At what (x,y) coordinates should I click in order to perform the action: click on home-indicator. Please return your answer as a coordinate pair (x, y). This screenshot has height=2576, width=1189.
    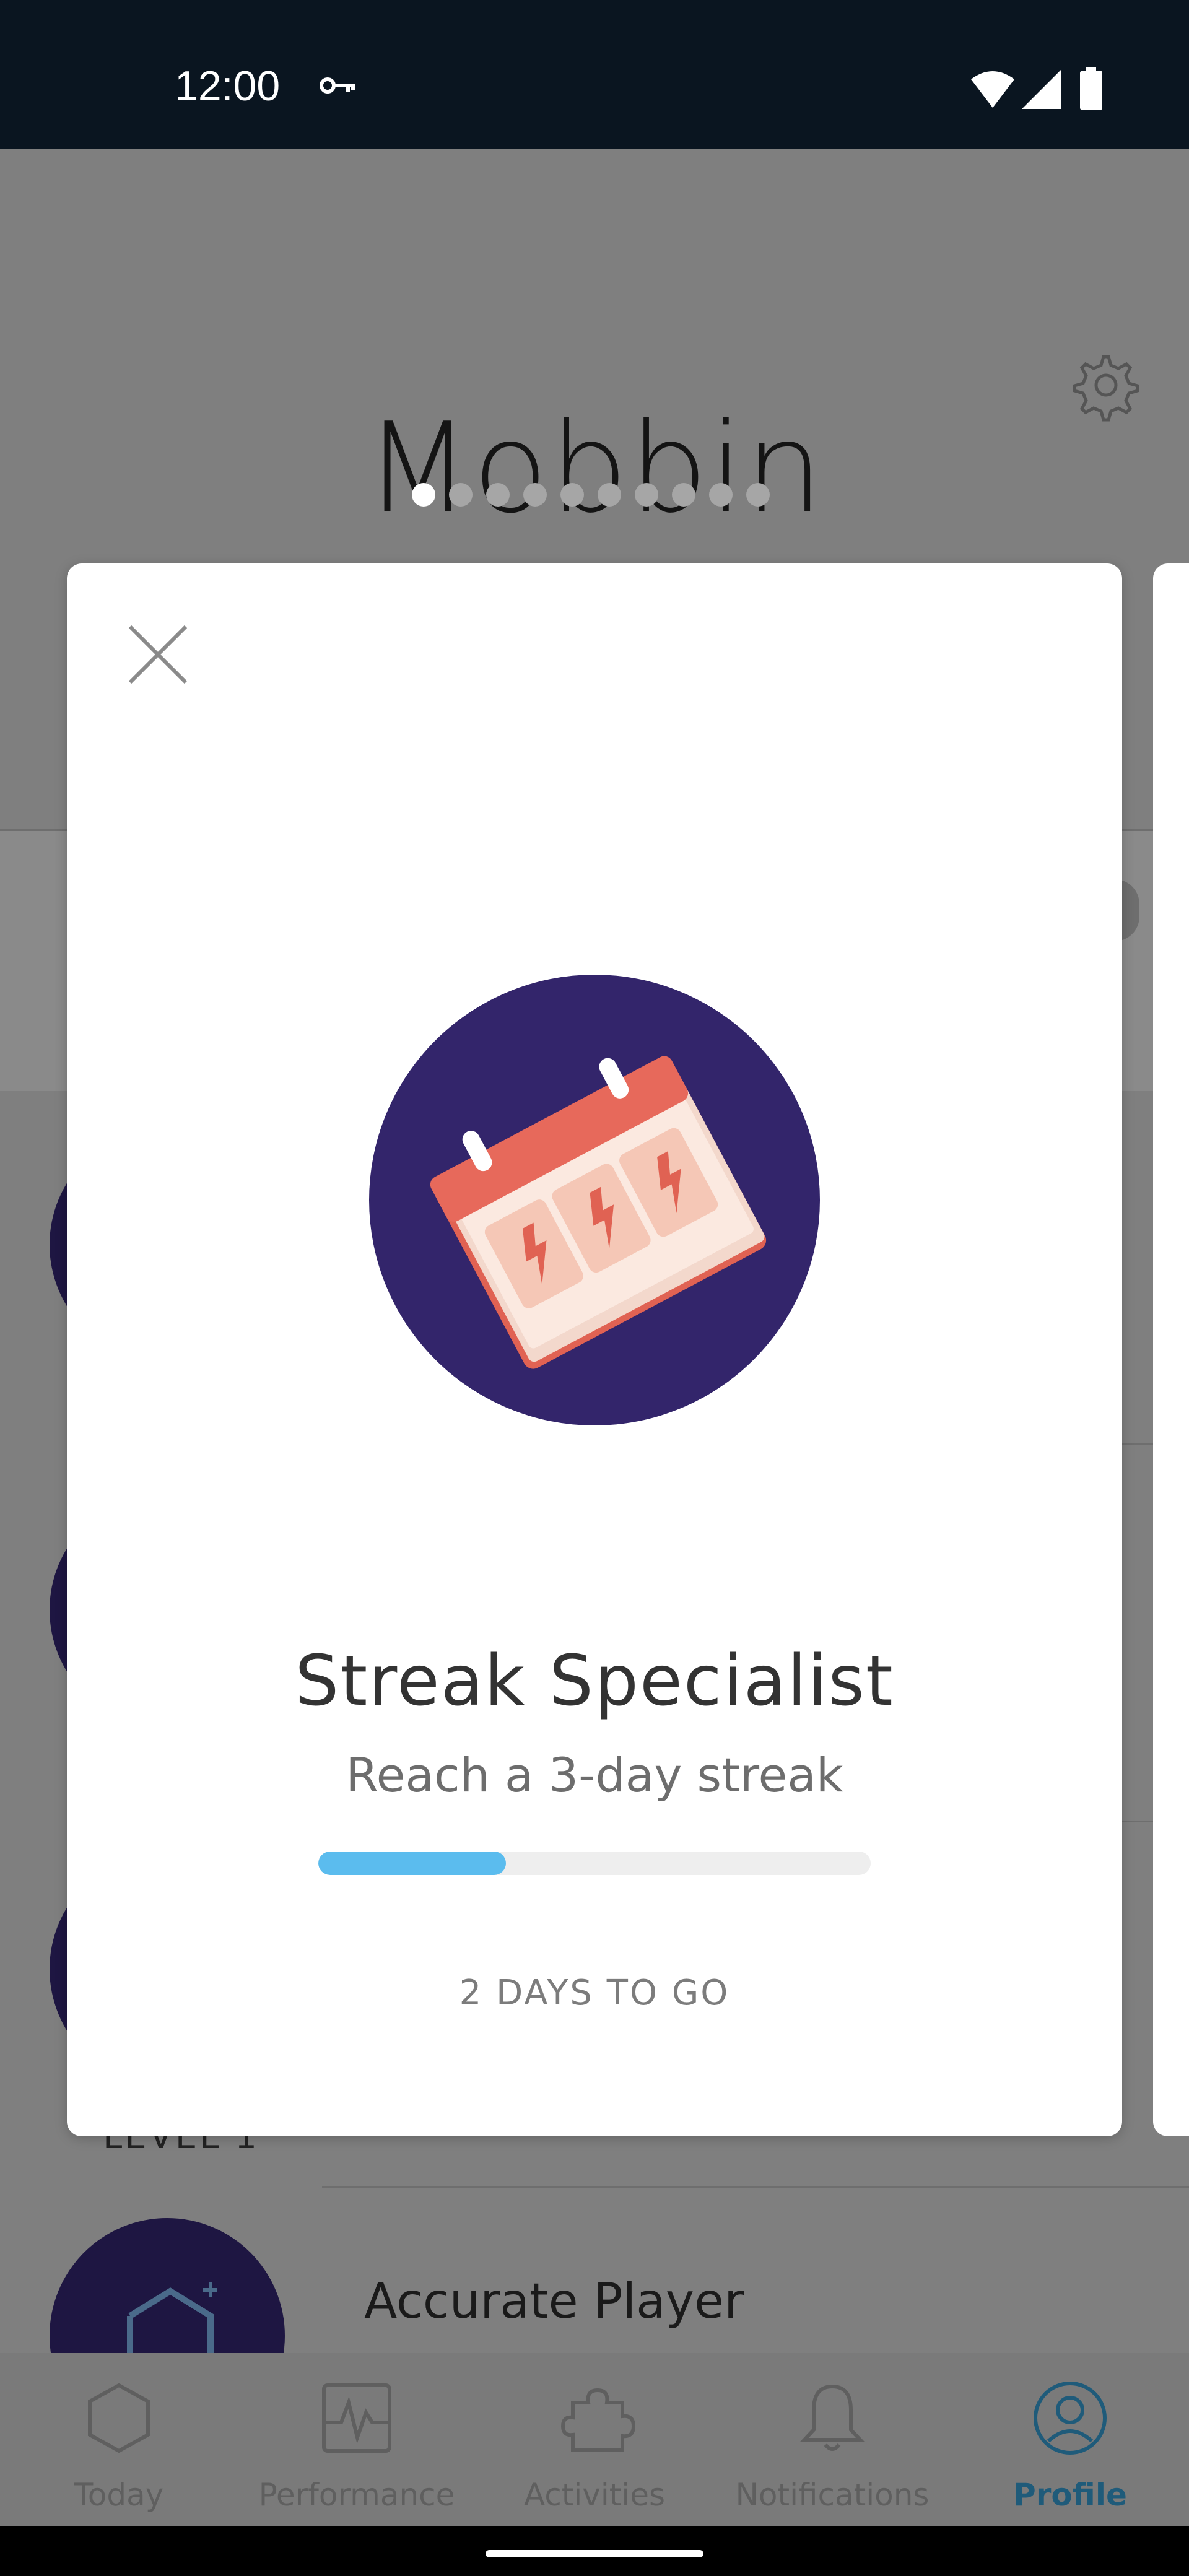
    Looking at the image, I should click on (594, 2553).